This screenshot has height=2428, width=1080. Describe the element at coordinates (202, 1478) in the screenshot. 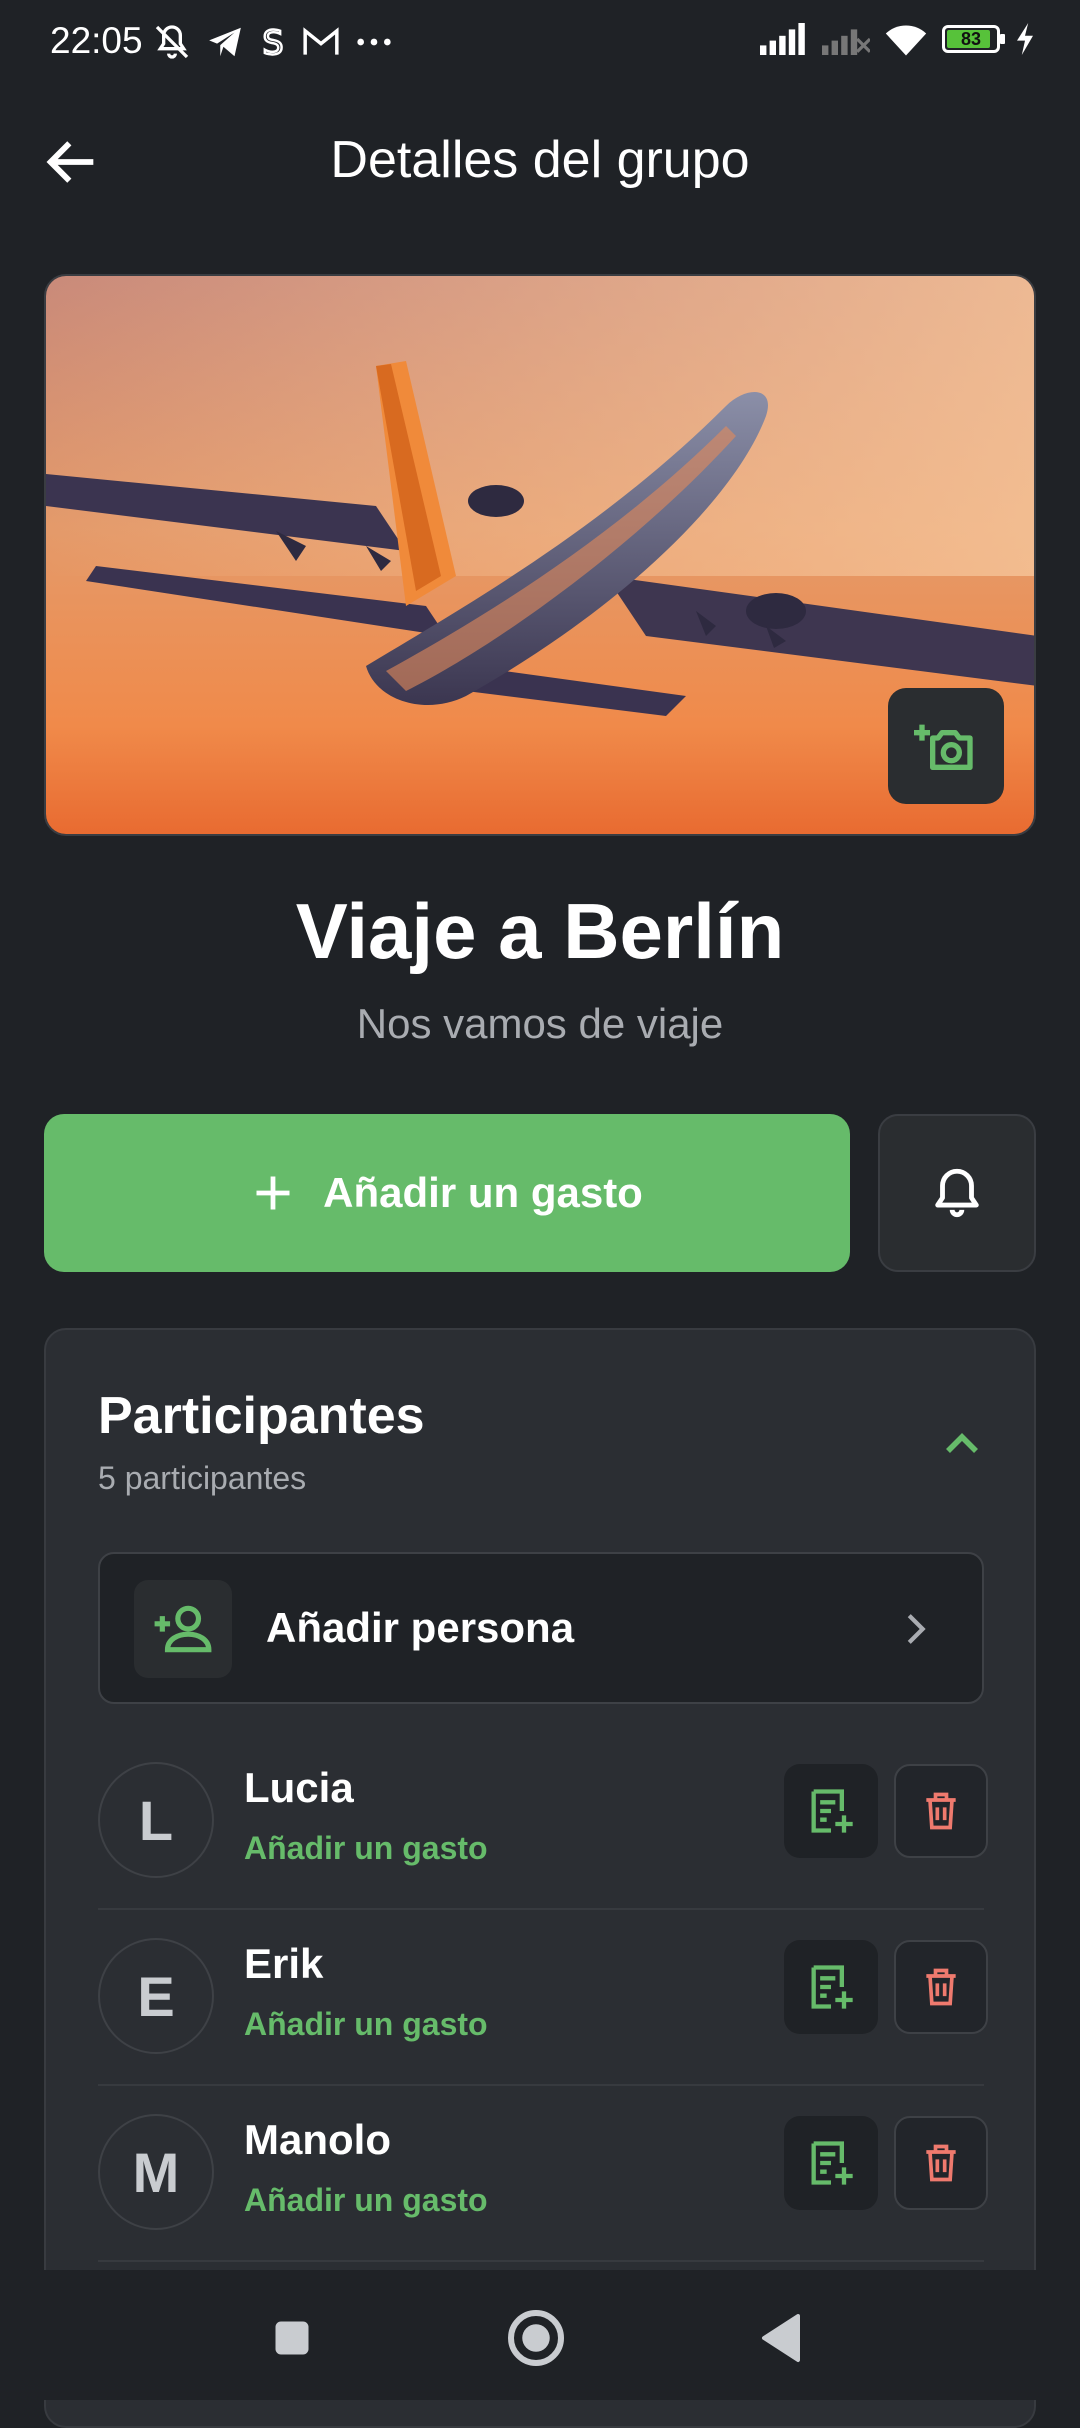

I see `participants-count: 5 participantes` at that location.